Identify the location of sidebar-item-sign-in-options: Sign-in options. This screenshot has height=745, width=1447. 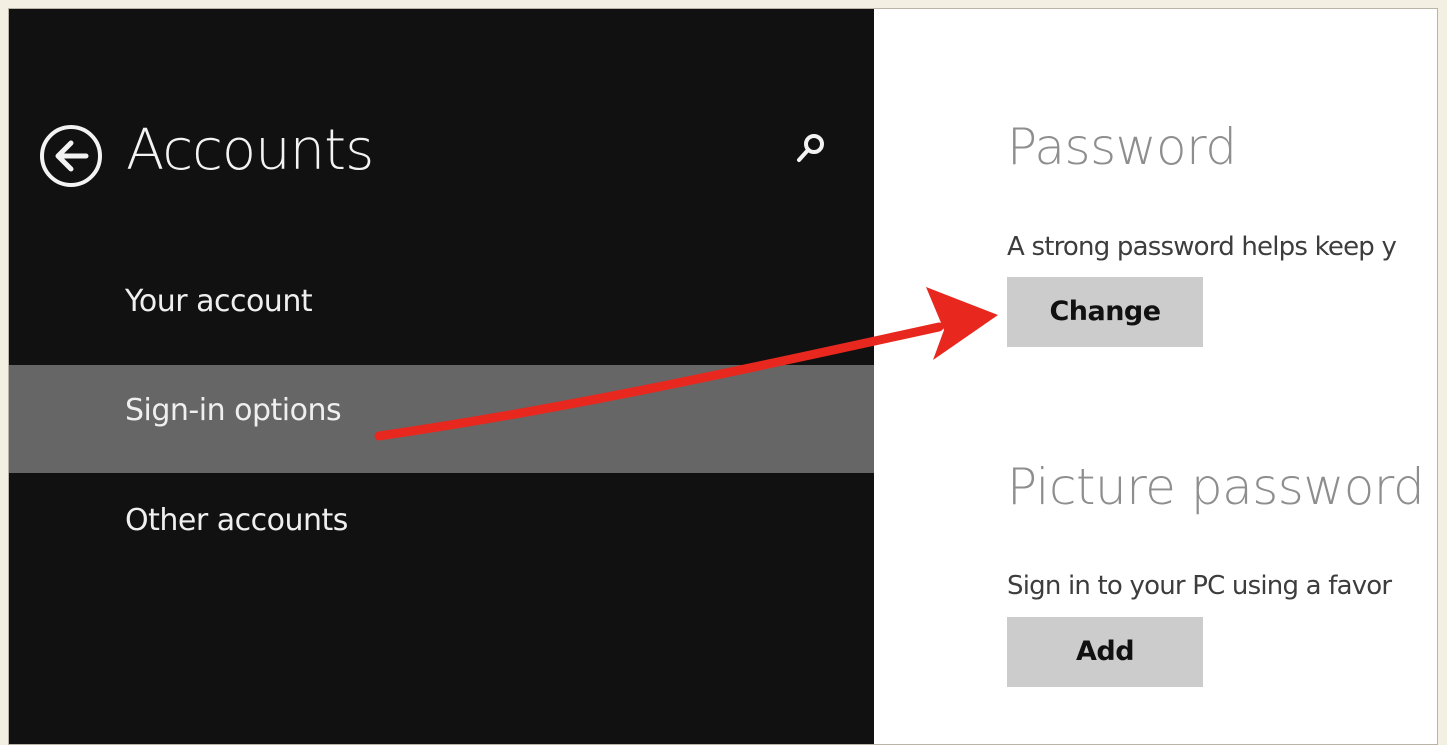
(441, 419).